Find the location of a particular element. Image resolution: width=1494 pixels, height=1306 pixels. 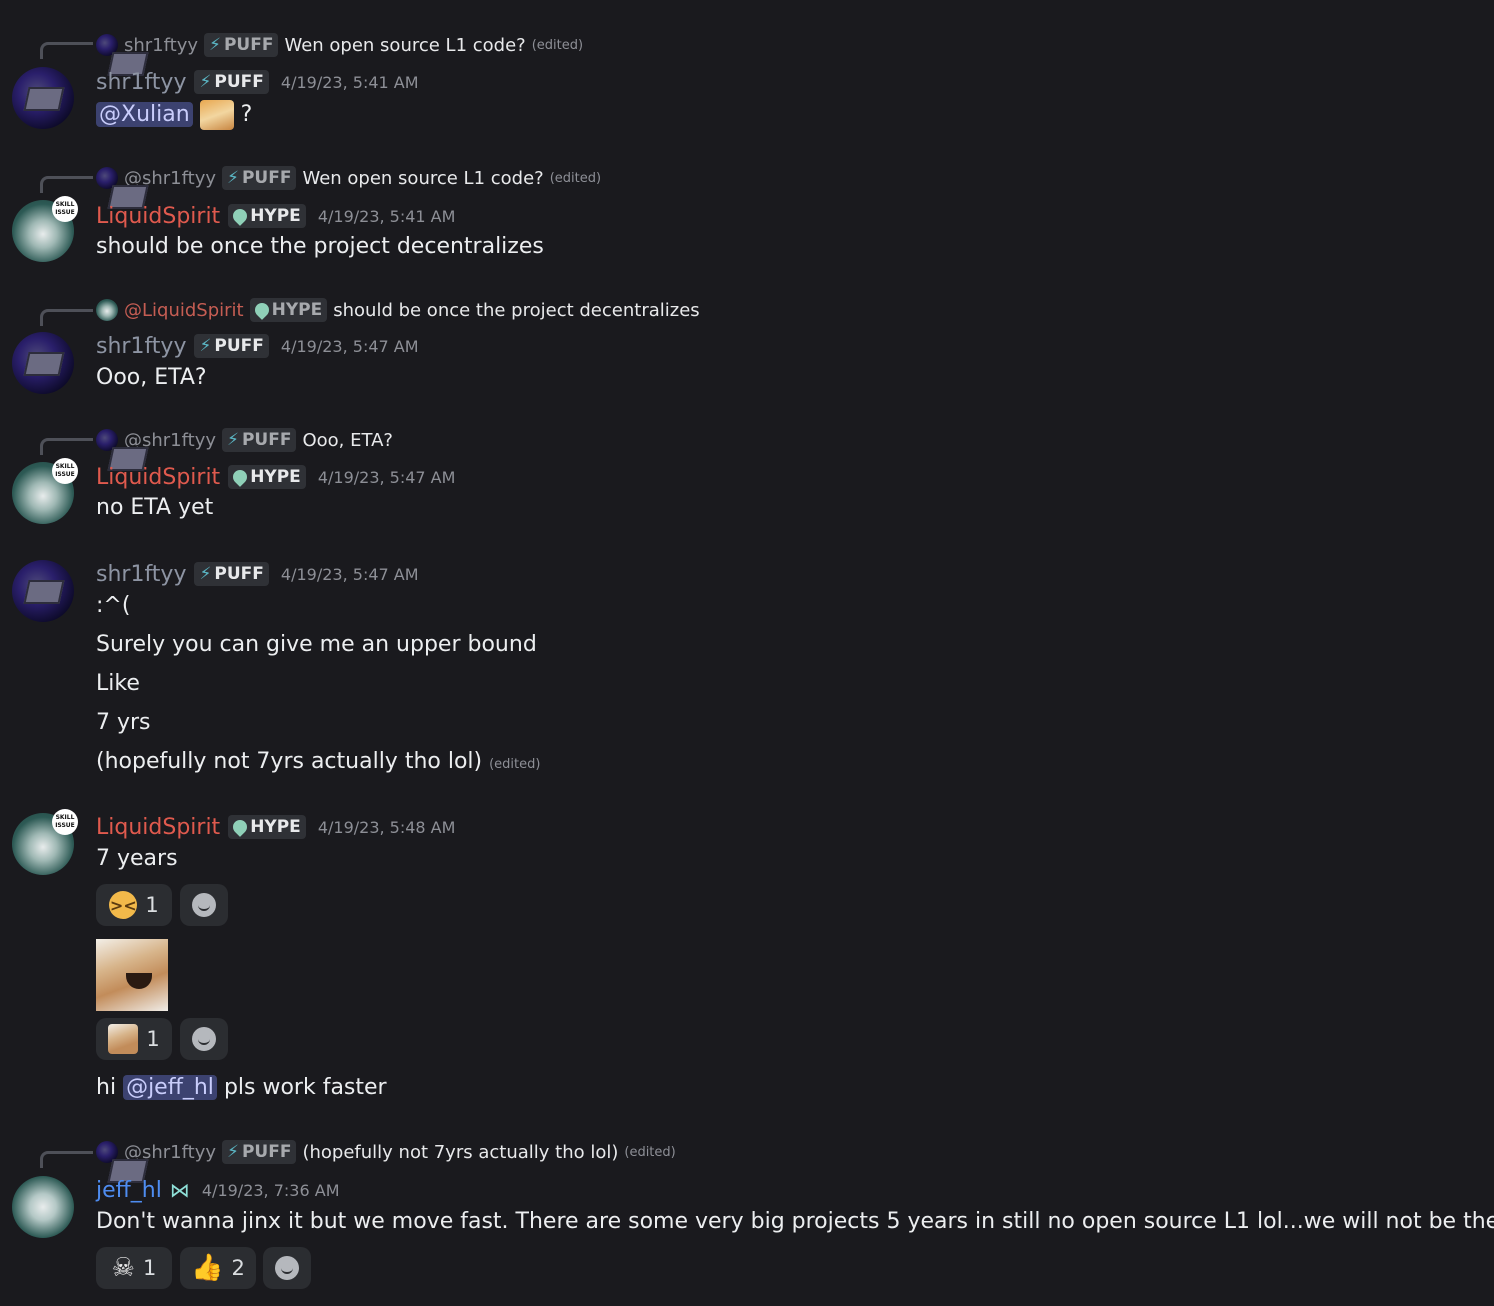

message-text: 7 years is located at coordinates (137, 858).